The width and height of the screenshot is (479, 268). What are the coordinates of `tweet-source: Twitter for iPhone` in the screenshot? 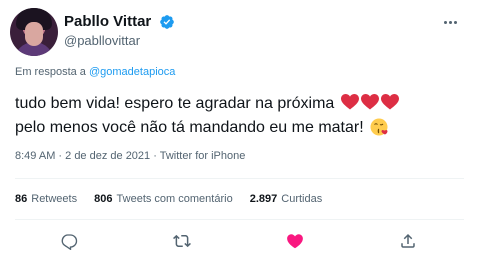 It's located at (203, 156).